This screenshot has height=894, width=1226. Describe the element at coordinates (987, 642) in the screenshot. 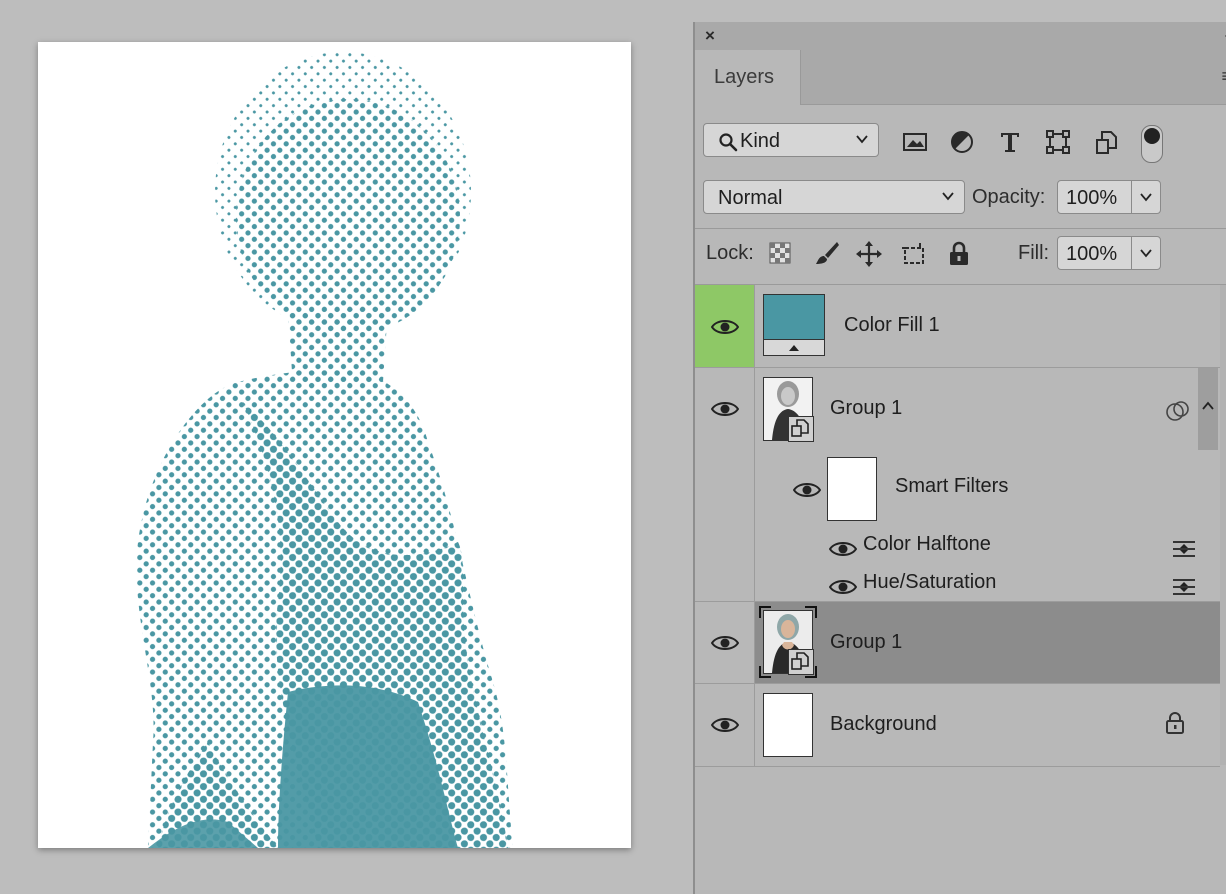

I see `selected-row-highlight` at that location.